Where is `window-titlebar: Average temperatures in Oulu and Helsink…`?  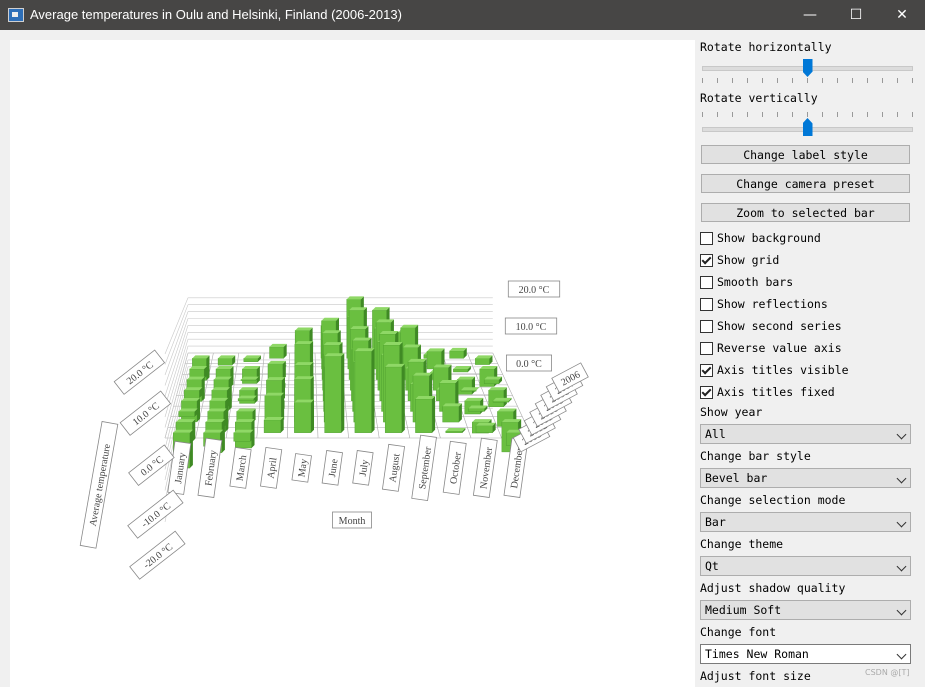 window-titlebar: Average temperatures in Oulu and Helsink… is located at coordinates (462, 15).